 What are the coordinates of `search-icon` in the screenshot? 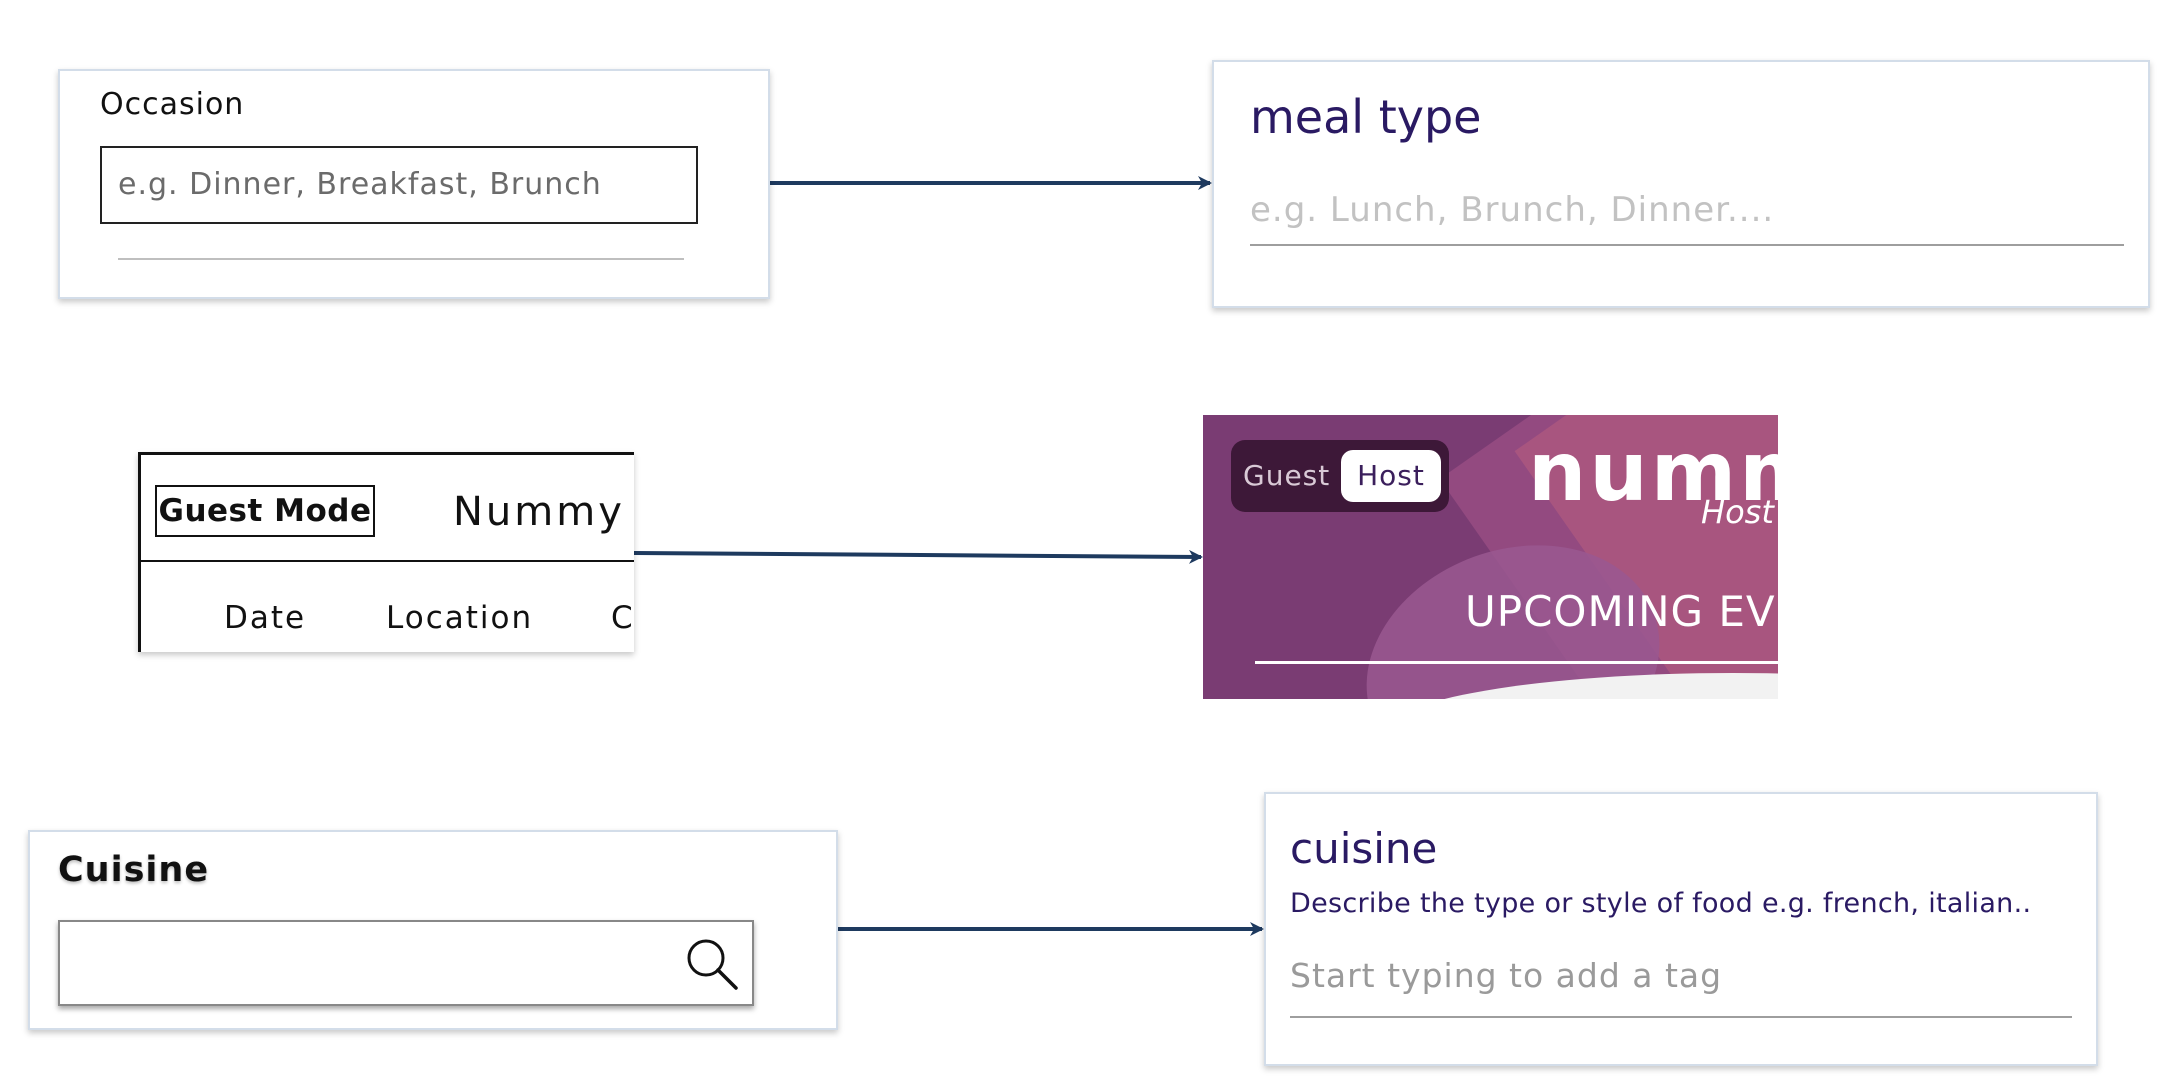 It's located at (711, 963).